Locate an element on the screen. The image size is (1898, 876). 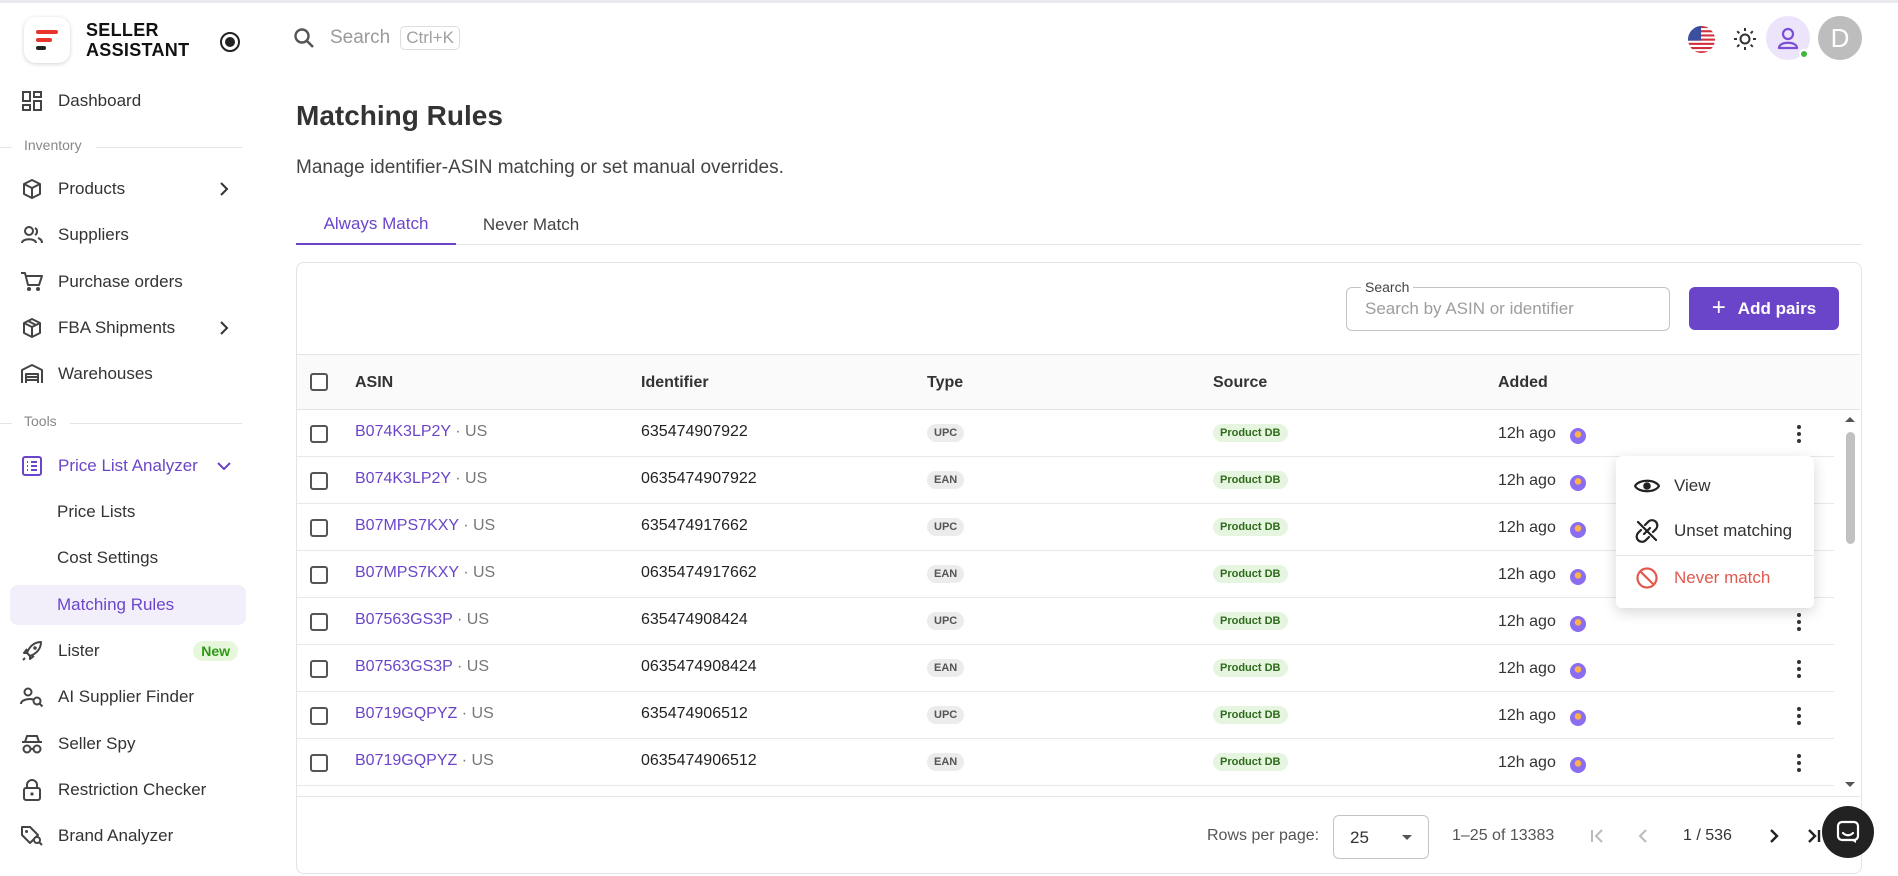
menu-item-unset-matching: Unset matching is located at coordinates (1715, 531).